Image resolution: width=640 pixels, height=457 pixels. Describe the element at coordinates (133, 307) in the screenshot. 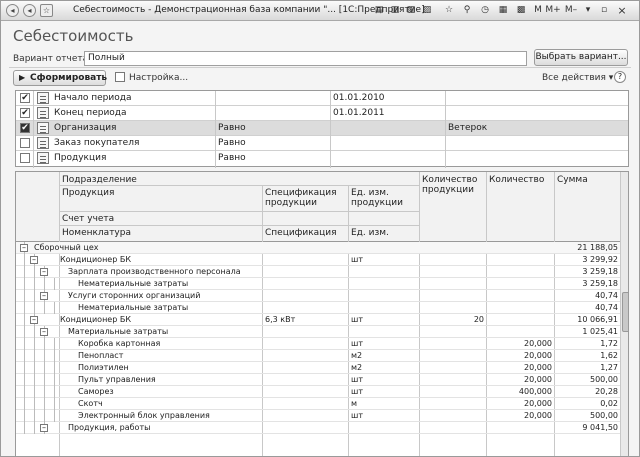

I see `row-name: Нематериальные затраты` at that location.